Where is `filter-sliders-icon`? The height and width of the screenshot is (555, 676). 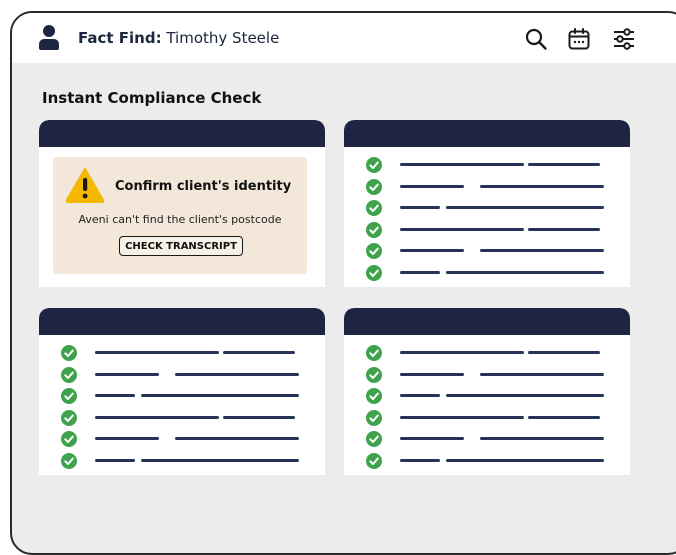 filter-sliders-icon is located at coordinates (624, 39).